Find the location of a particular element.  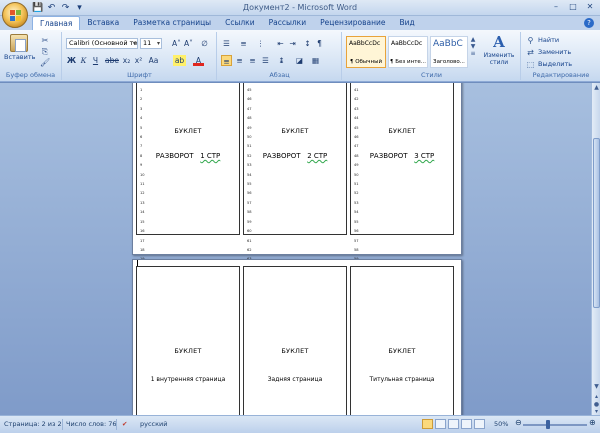

zoom-level: 50% is located at coordinates (501, 424).